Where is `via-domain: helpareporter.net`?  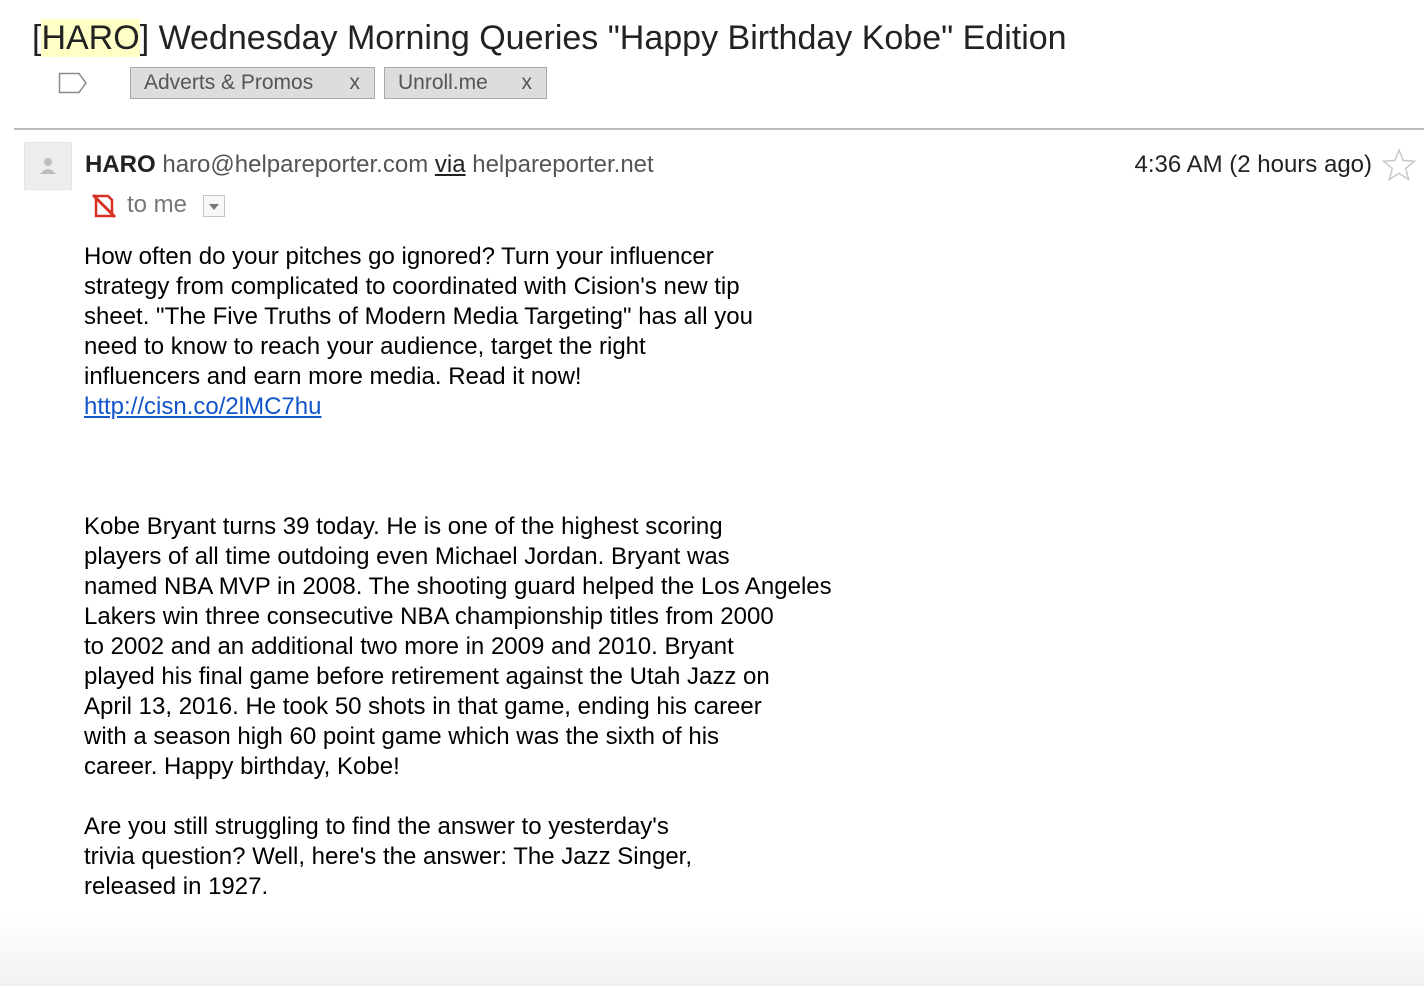
via-domain: helpareporter.net is located at coordinates (563, 164).